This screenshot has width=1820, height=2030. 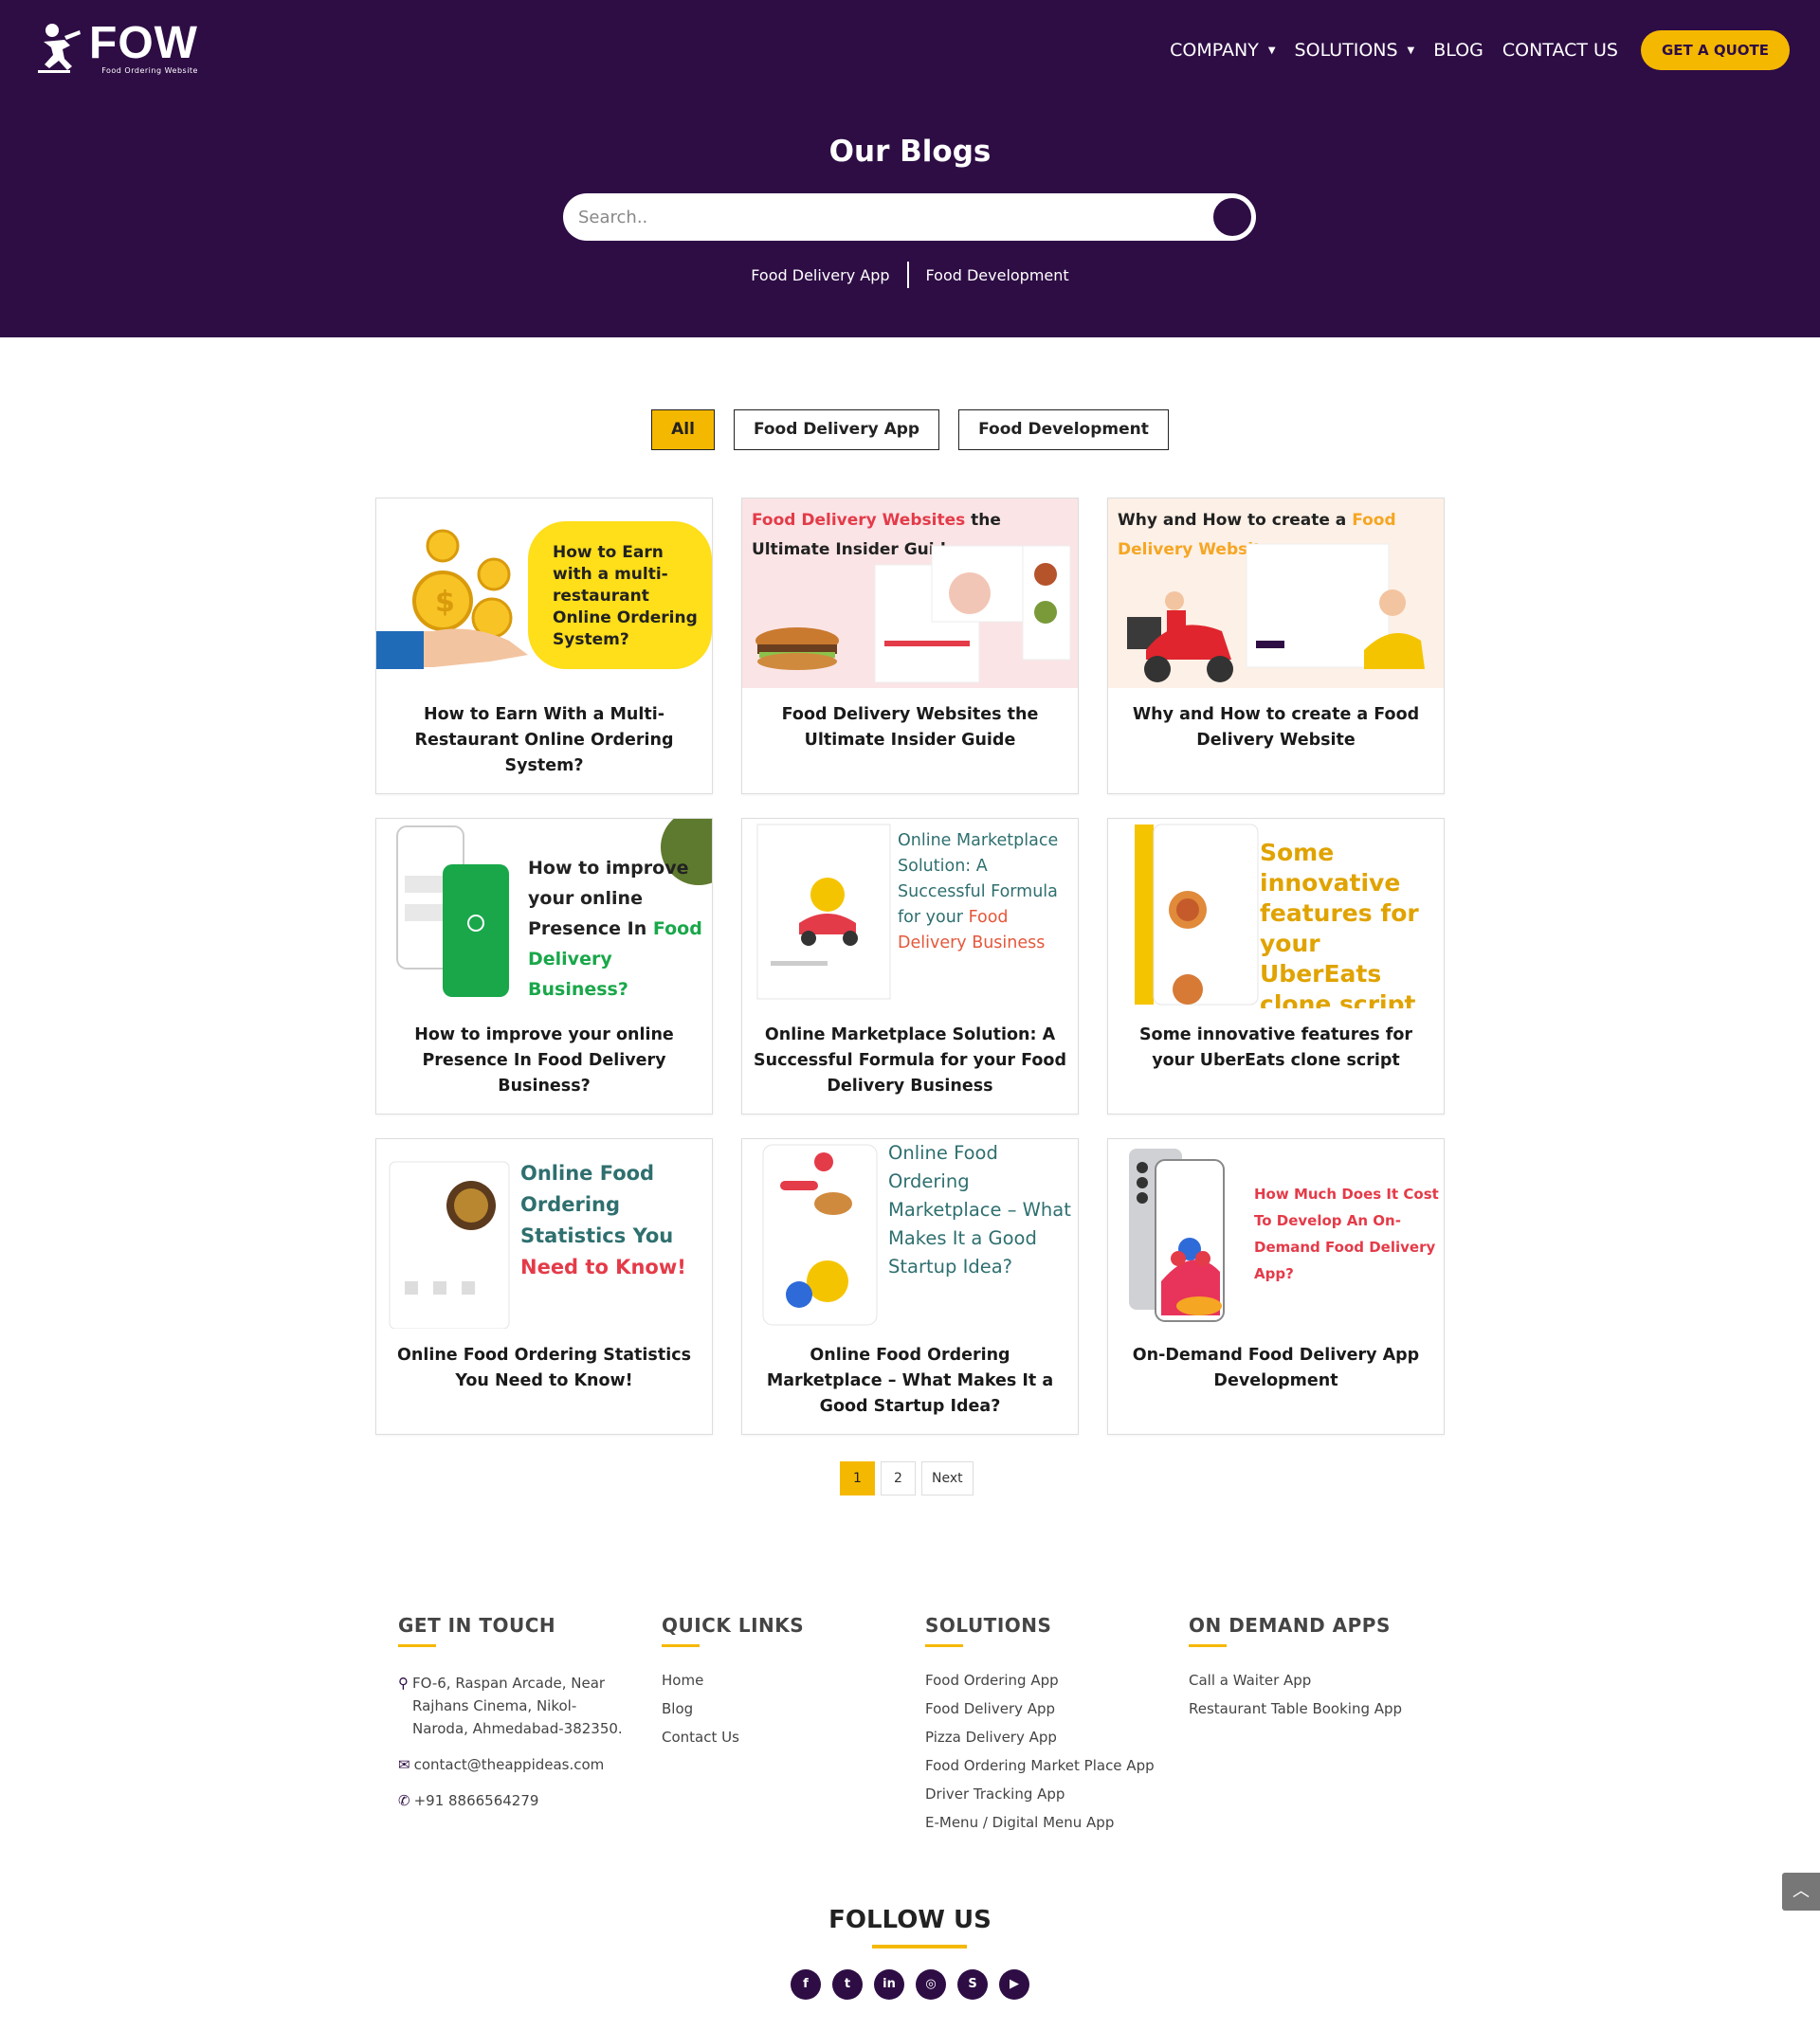 I want to click on nav-company: COMPANY ▼, so click(x=1222, y=51).